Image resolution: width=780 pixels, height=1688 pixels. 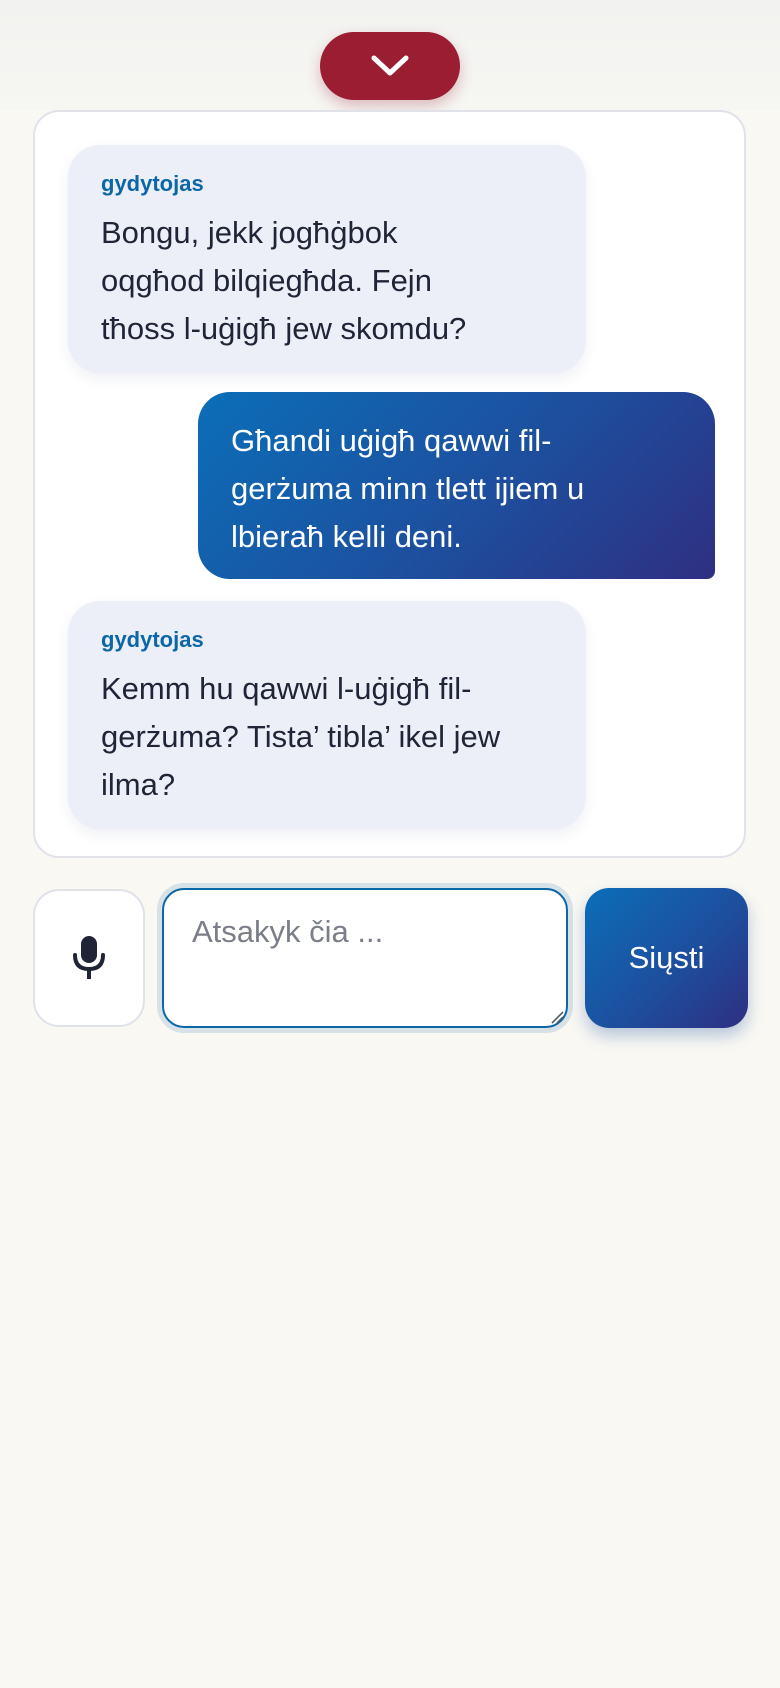 I want to click on message-line: ilma?, so click(x=138, y=784).